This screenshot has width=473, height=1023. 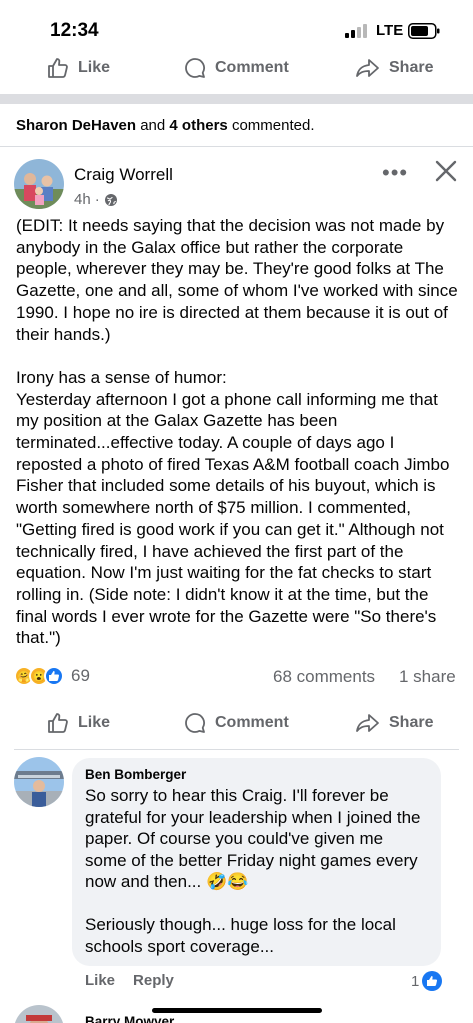 What do you see at coordinates (390, 30) in the screenshot?
I see `network-label: LTE` at bounding box center [390, 30].